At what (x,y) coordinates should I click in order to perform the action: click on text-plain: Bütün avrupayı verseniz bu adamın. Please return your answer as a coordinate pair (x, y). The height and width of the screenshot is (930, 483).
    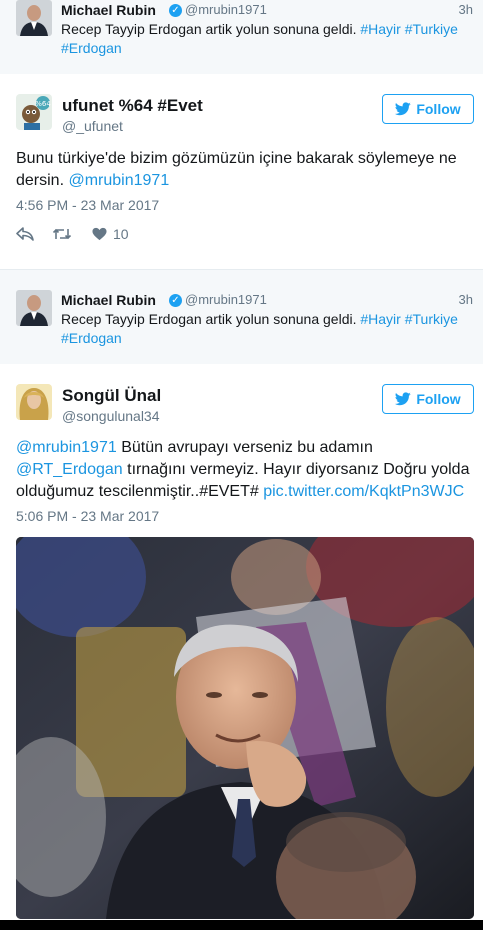
    Looking at the image, I should click on (244, 447).